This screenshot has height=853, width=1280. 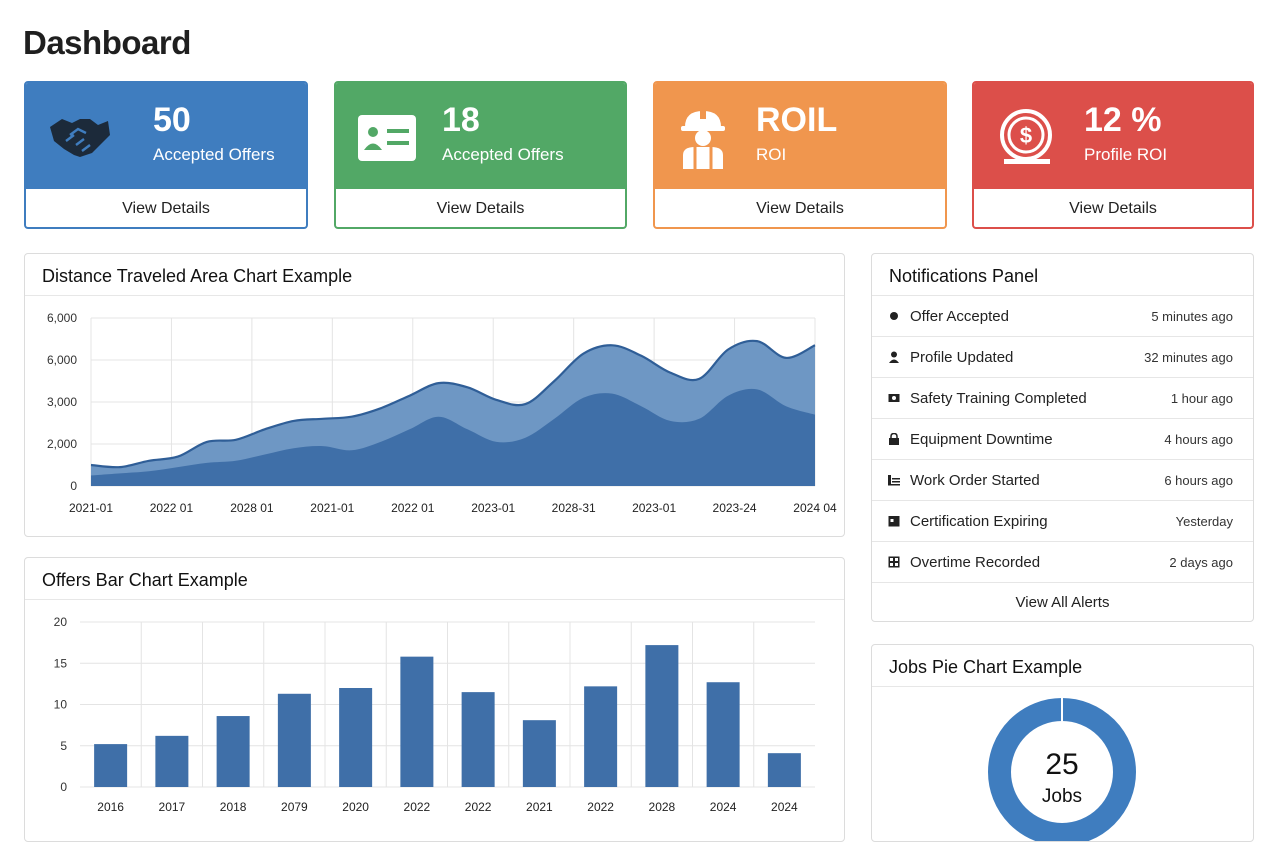 I want to click on notification-time: 5 minutes ago, so click(x=1192, y=316).